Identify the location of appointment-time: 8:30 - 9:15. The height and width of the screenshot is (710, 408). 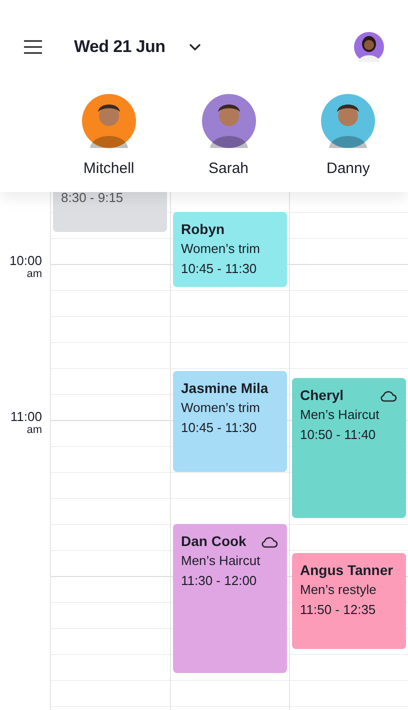
(92, 199).